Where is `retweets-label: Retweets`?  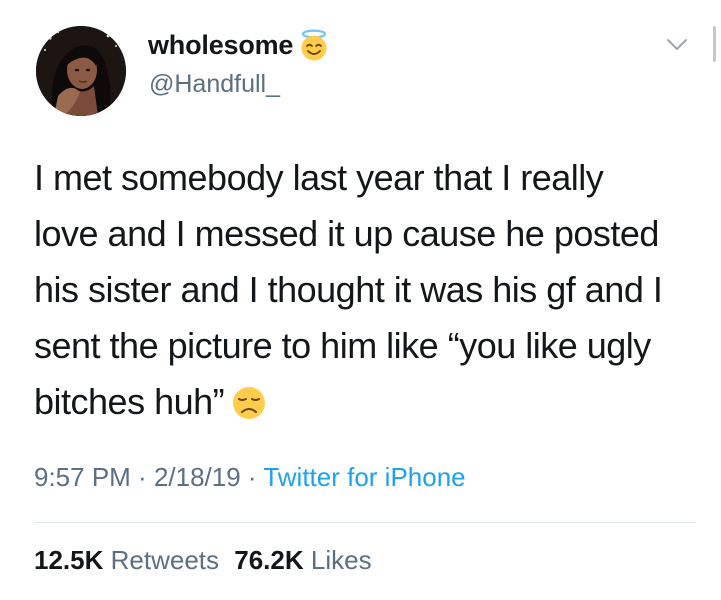
retweets-label: Retweets is located at coordinates (165, 560).